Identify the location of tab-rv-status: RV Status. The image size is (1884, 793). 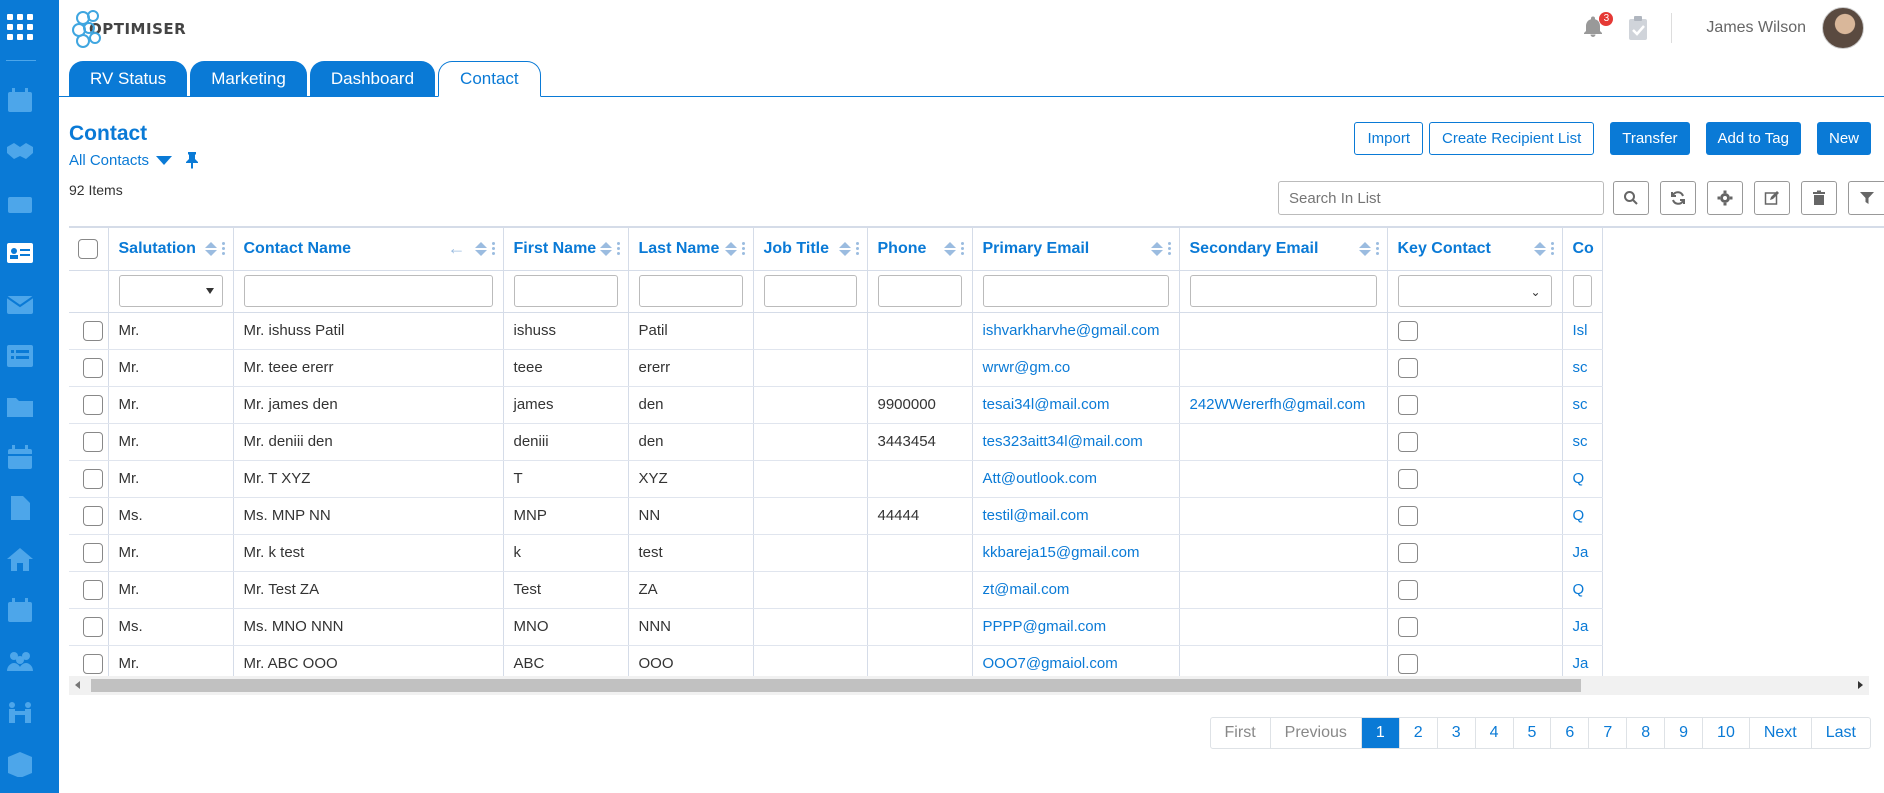
(128, 78).